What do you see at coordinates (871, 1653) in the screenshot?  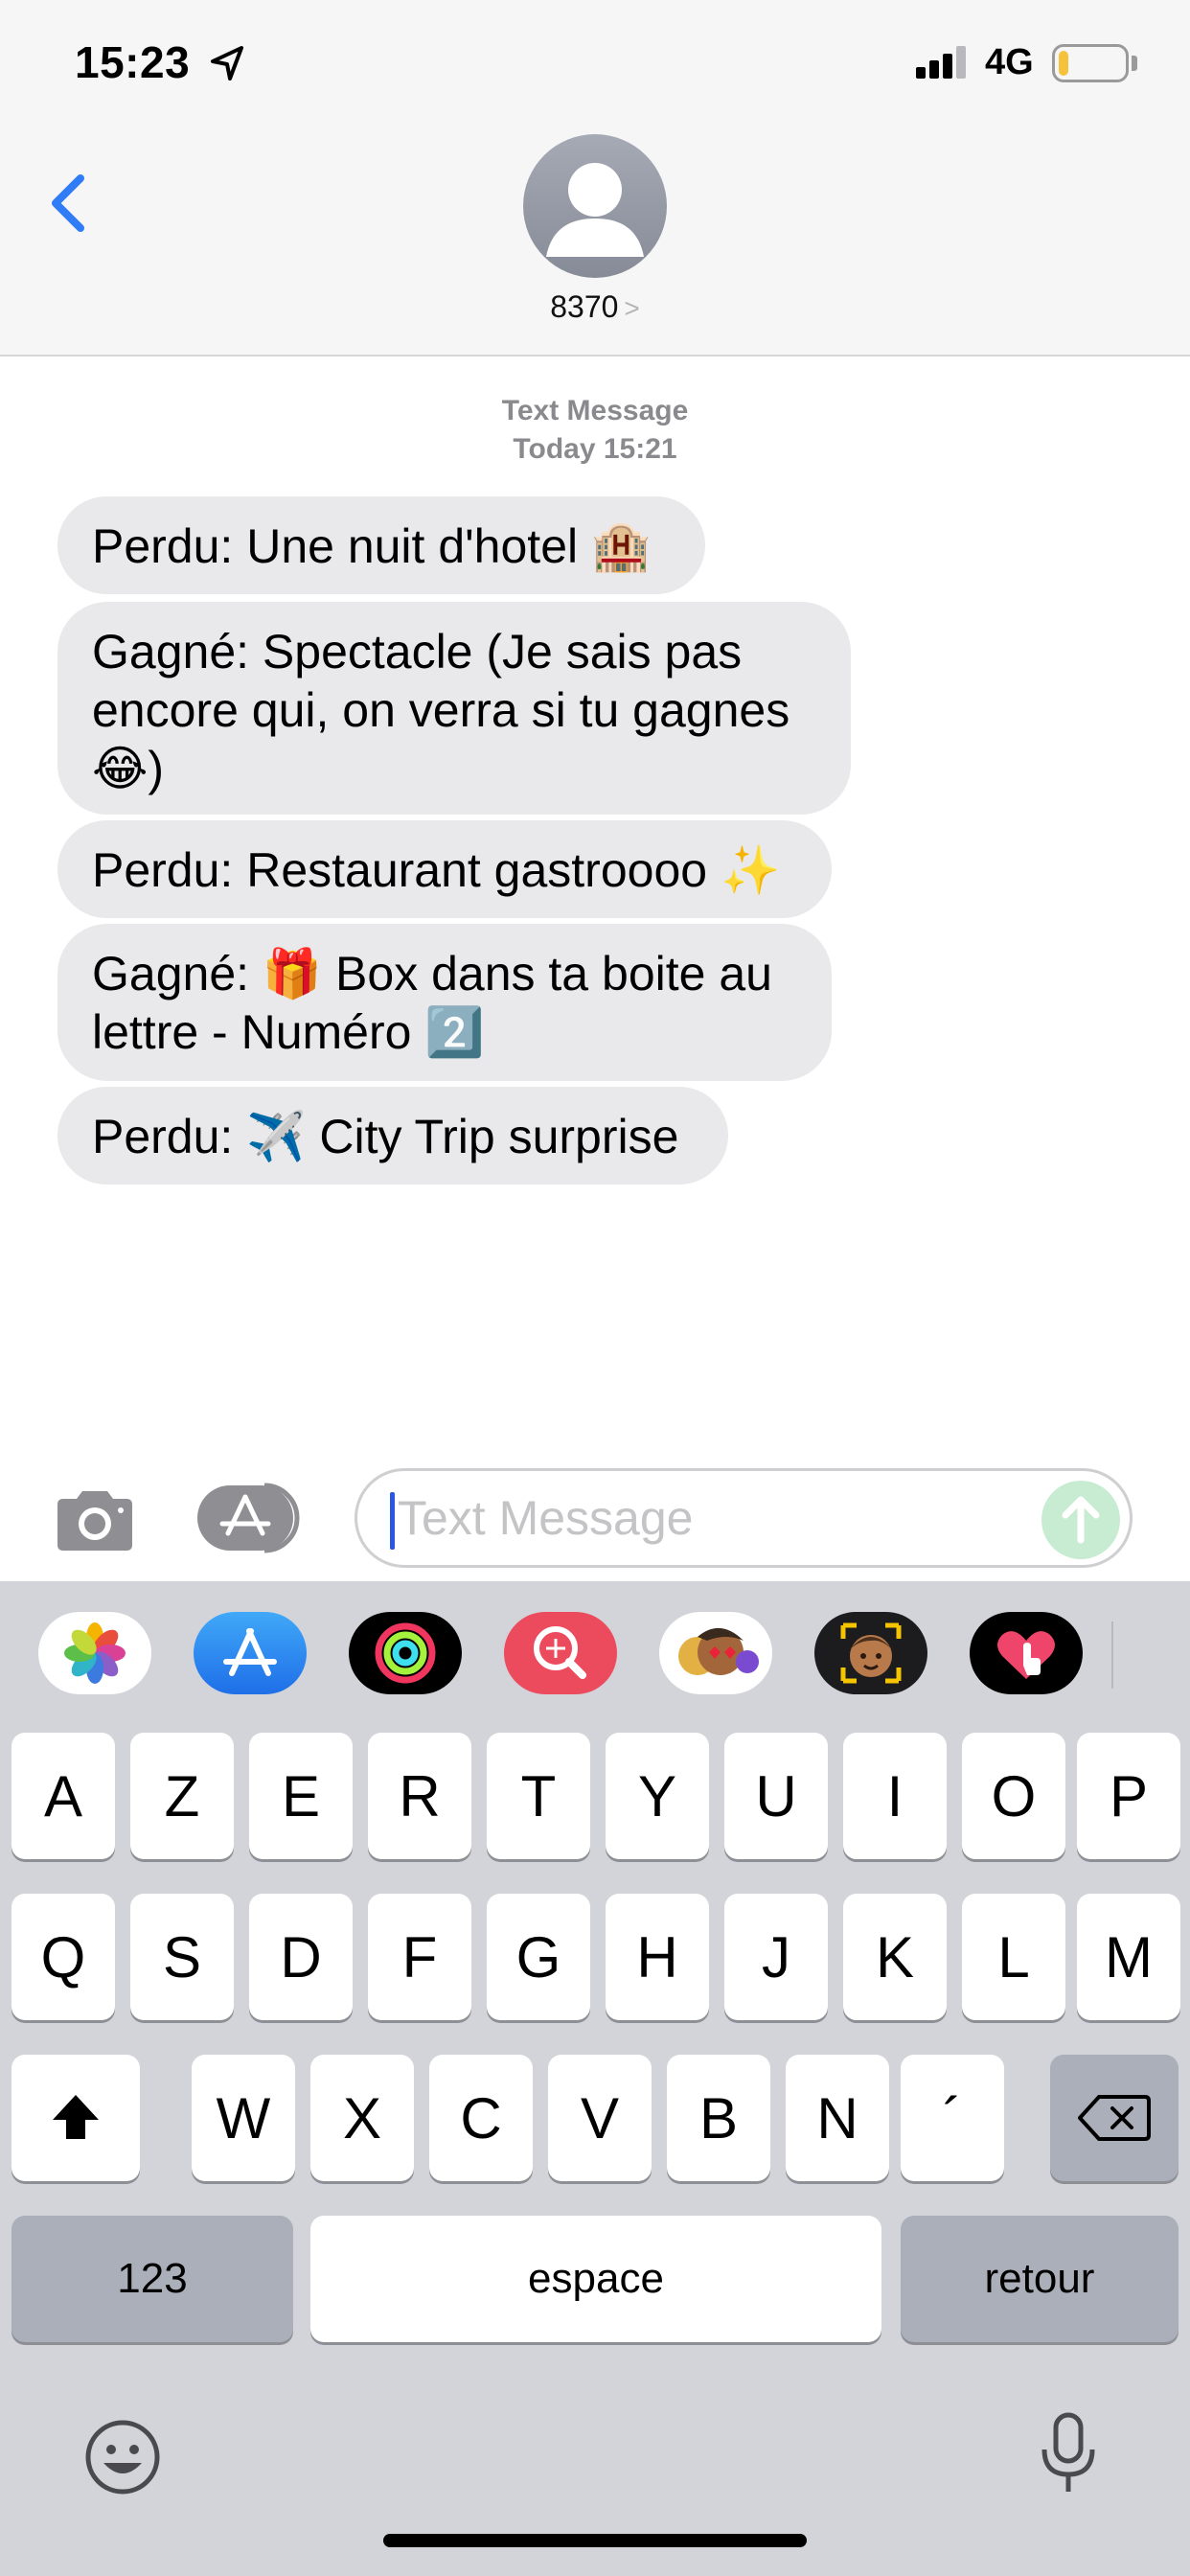 I see `memoji-icon` at bounding box center [871, 1653].